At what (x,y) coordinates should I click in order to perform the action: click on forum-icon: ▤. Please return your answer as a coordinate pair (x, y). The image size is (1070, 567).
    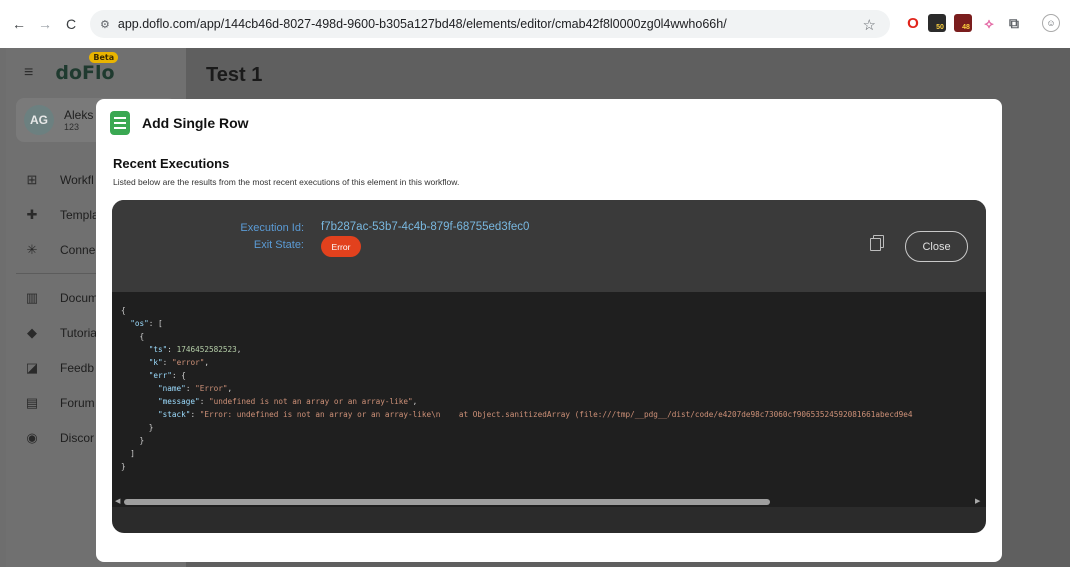
    Looking at the image, I should click on (32, 402).